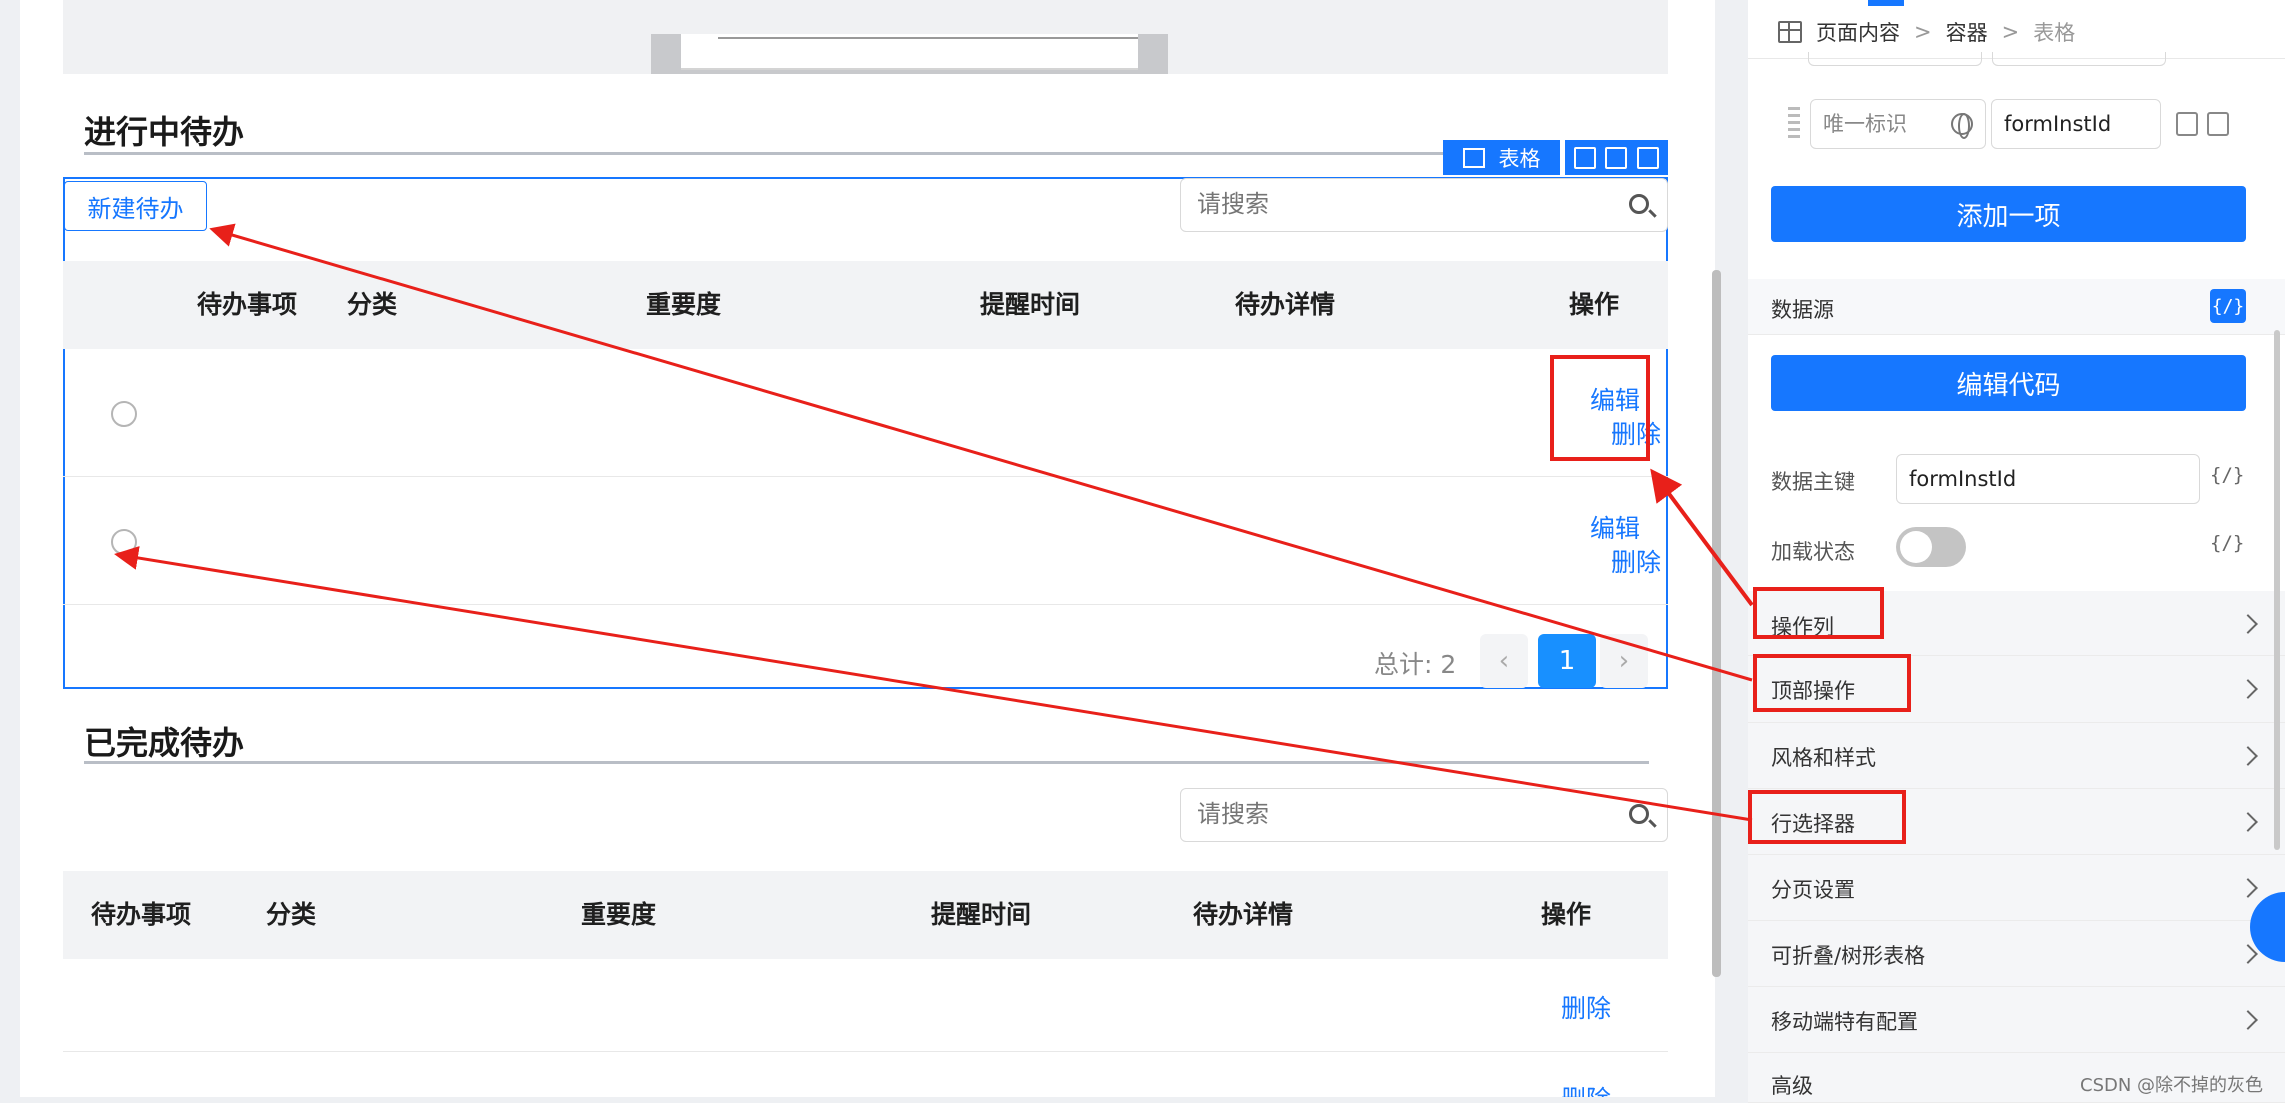  I want to click on annotation-box-action-column, so click(1818, 613).